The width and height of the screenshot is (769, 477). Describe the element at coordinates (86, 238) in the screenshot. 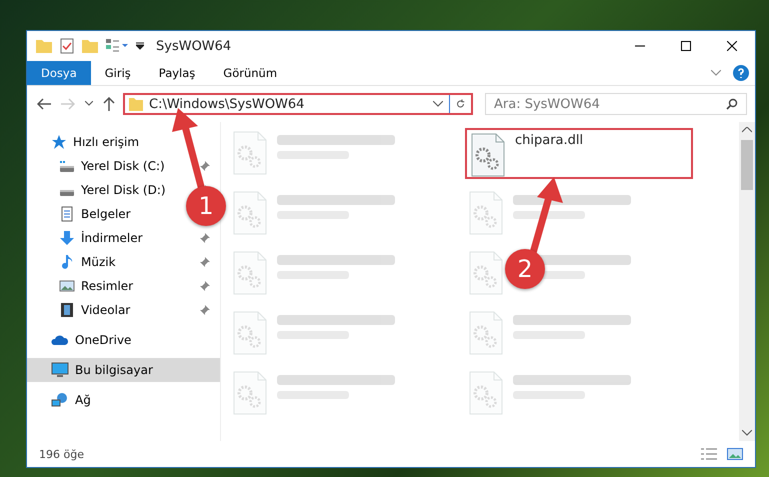

I see `sidebar-item: İndirmeler` at that location.